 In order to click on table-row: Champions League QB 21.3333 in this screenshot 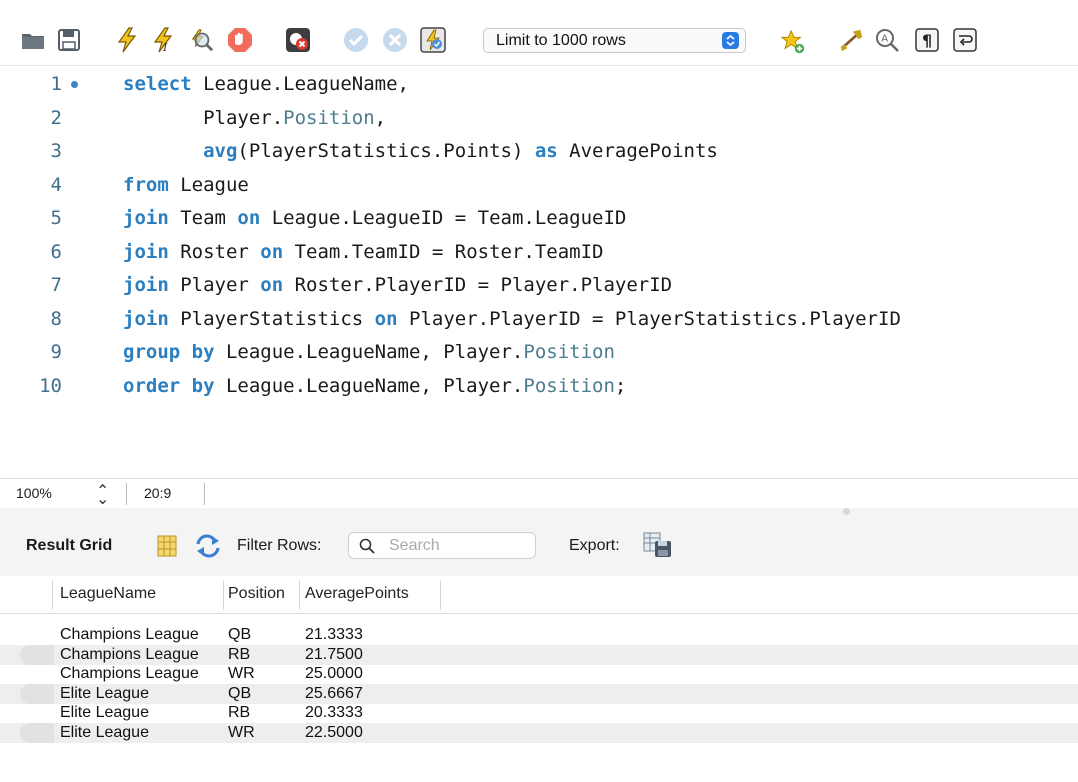, I will do `click(539, 635)`.